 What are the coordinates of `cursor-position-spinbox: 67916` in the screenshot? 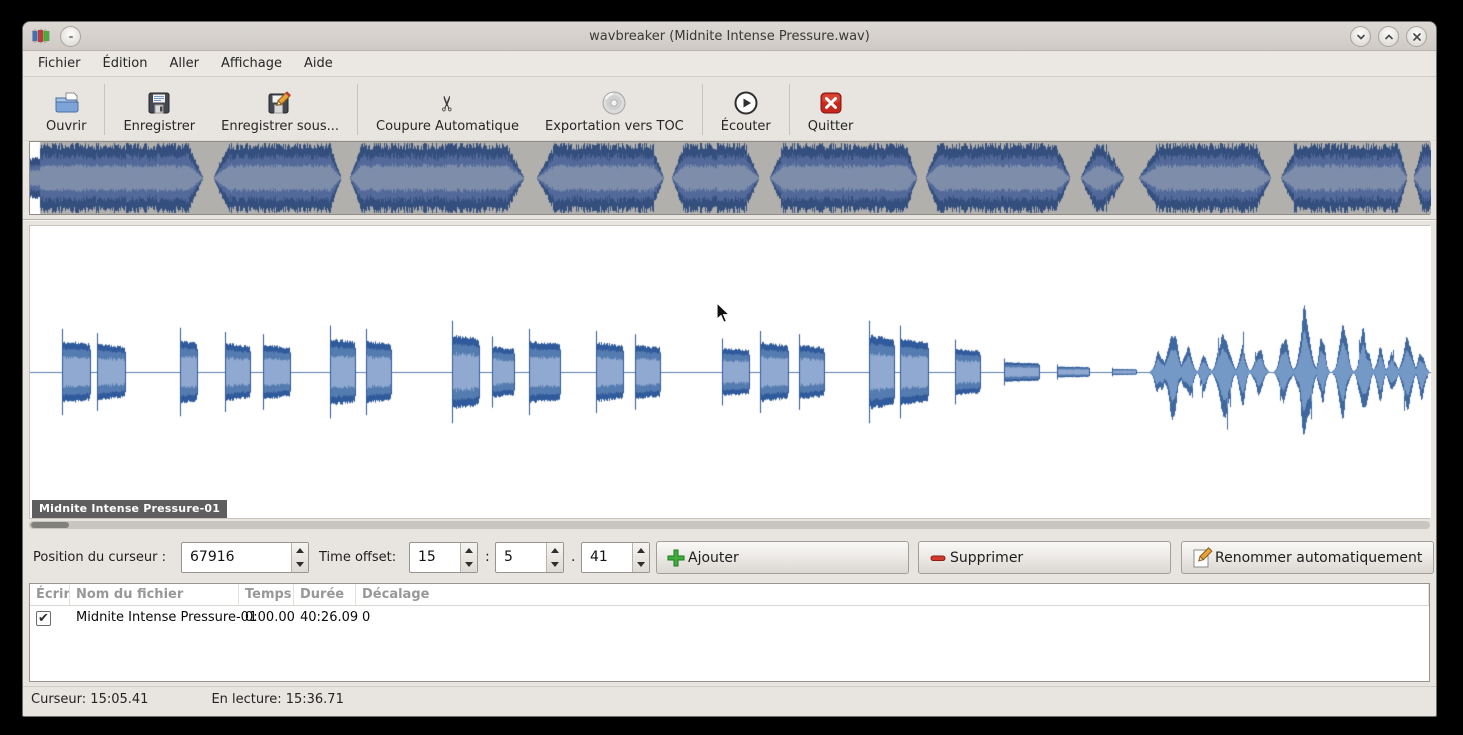 It's located at (245, 557).